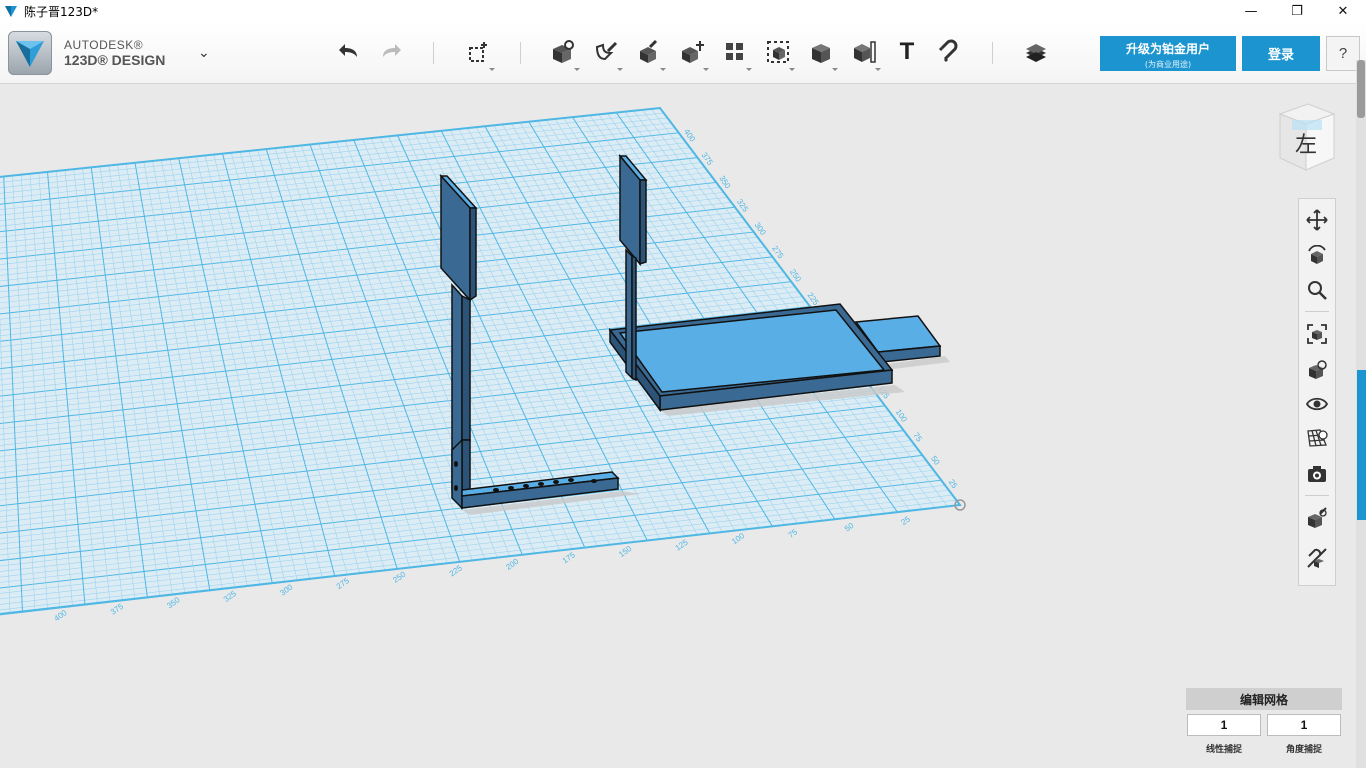 This screenshot has width=1366, height=768. I want to click on brand-line1: AUTODESK®, so click(104, 45).